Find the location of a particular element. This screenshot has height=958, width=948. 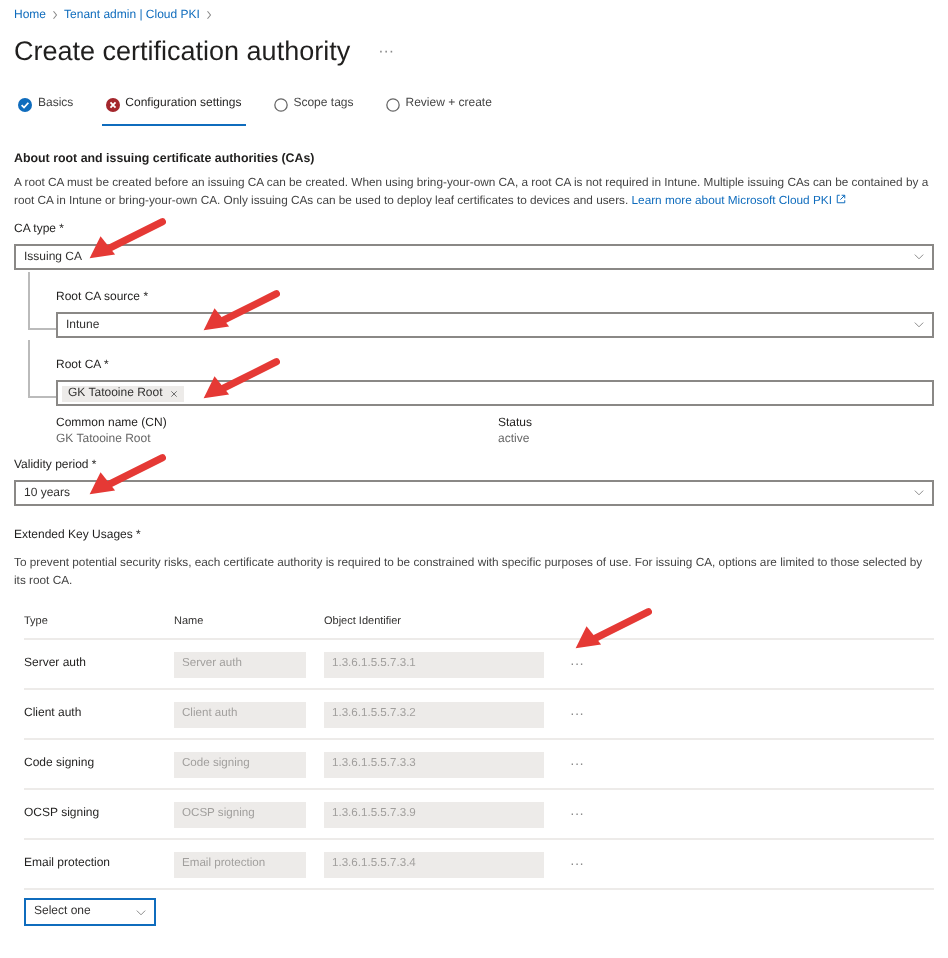

check-circle-icon is located at coordinates (25, 105).